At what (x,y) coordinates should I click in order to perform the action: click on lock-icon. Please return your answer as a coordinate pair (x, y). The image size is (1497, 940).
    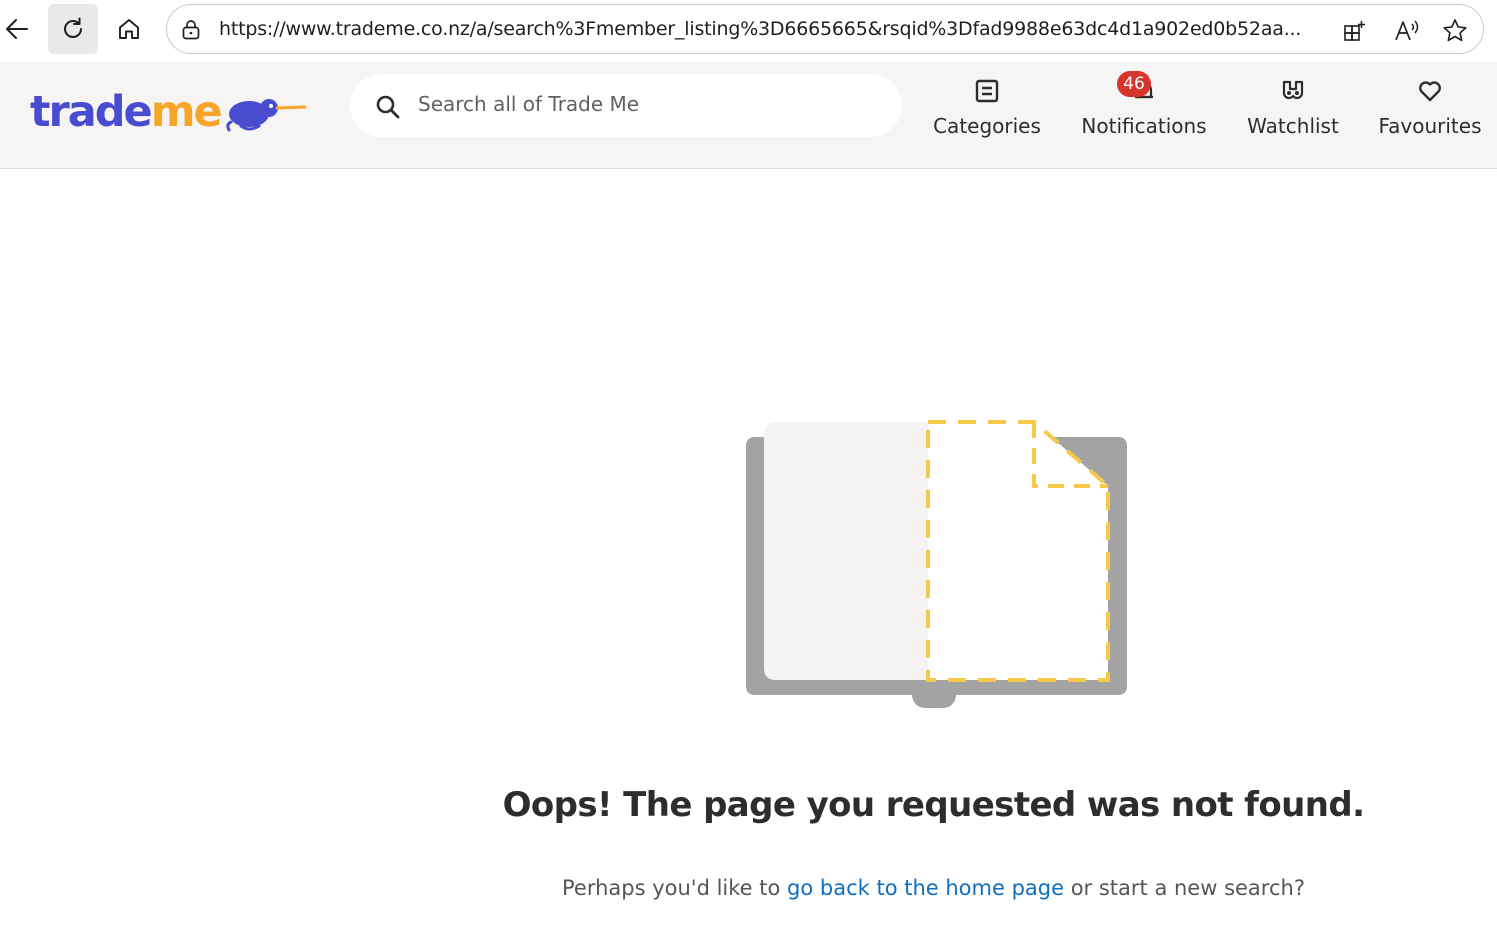
    Looking at the image, I should click on (191, 30).